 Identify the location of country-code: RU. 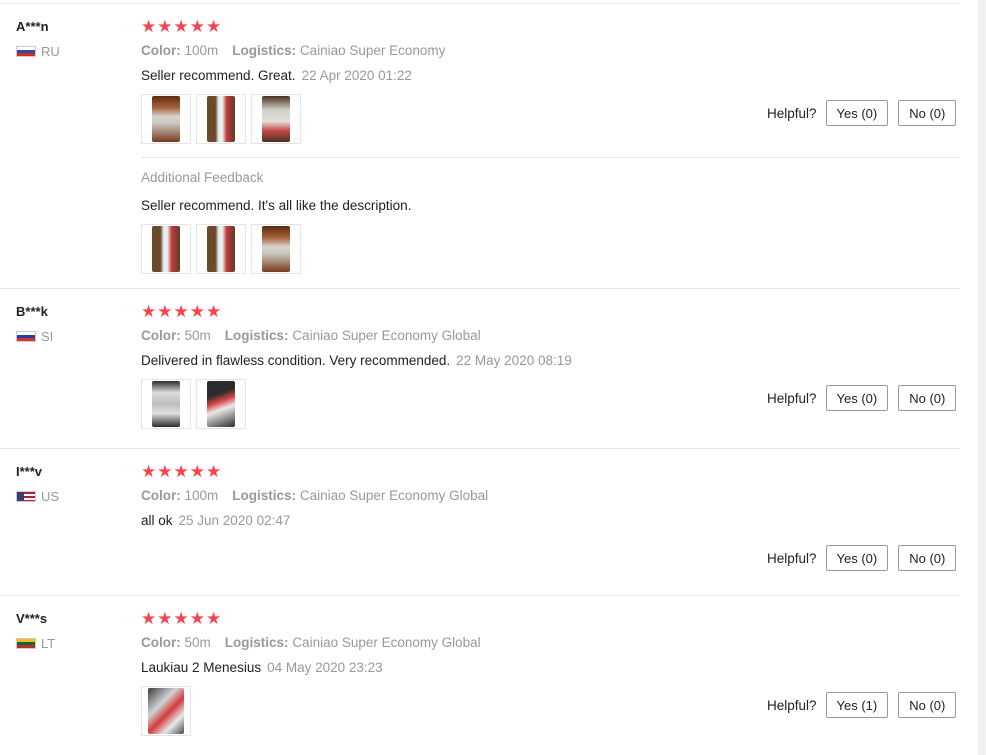
(50, 51).